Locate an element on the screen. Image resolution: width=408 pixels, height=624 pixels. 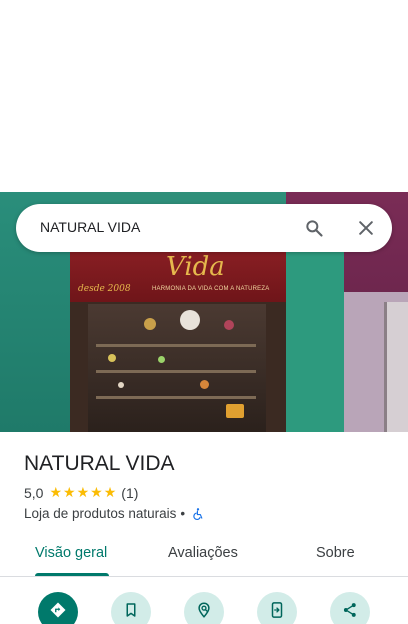
directions-icon is located at coordinates (58, 612).